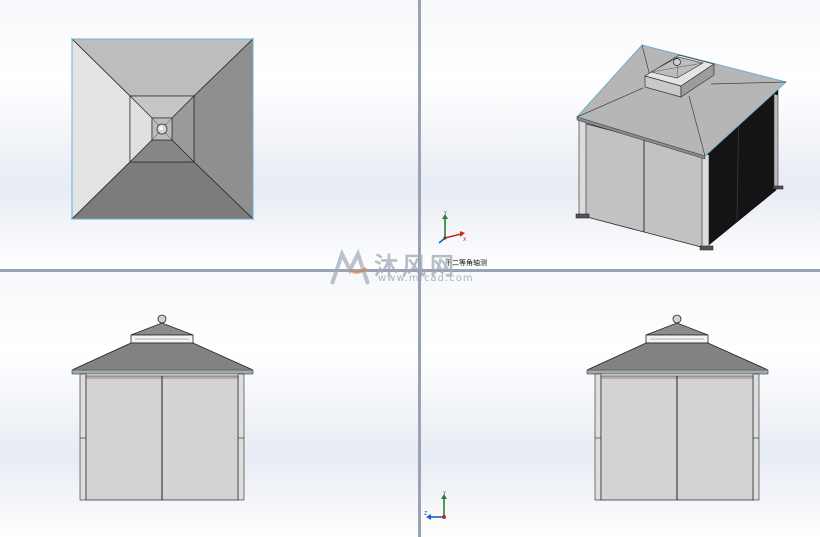 This screenshot has width=820, height=537. What do you see at coordinates (466, 263) in the screenshot?
I see `view-orientation-label: 下二等角轴测` at bounding box center [466, 263].